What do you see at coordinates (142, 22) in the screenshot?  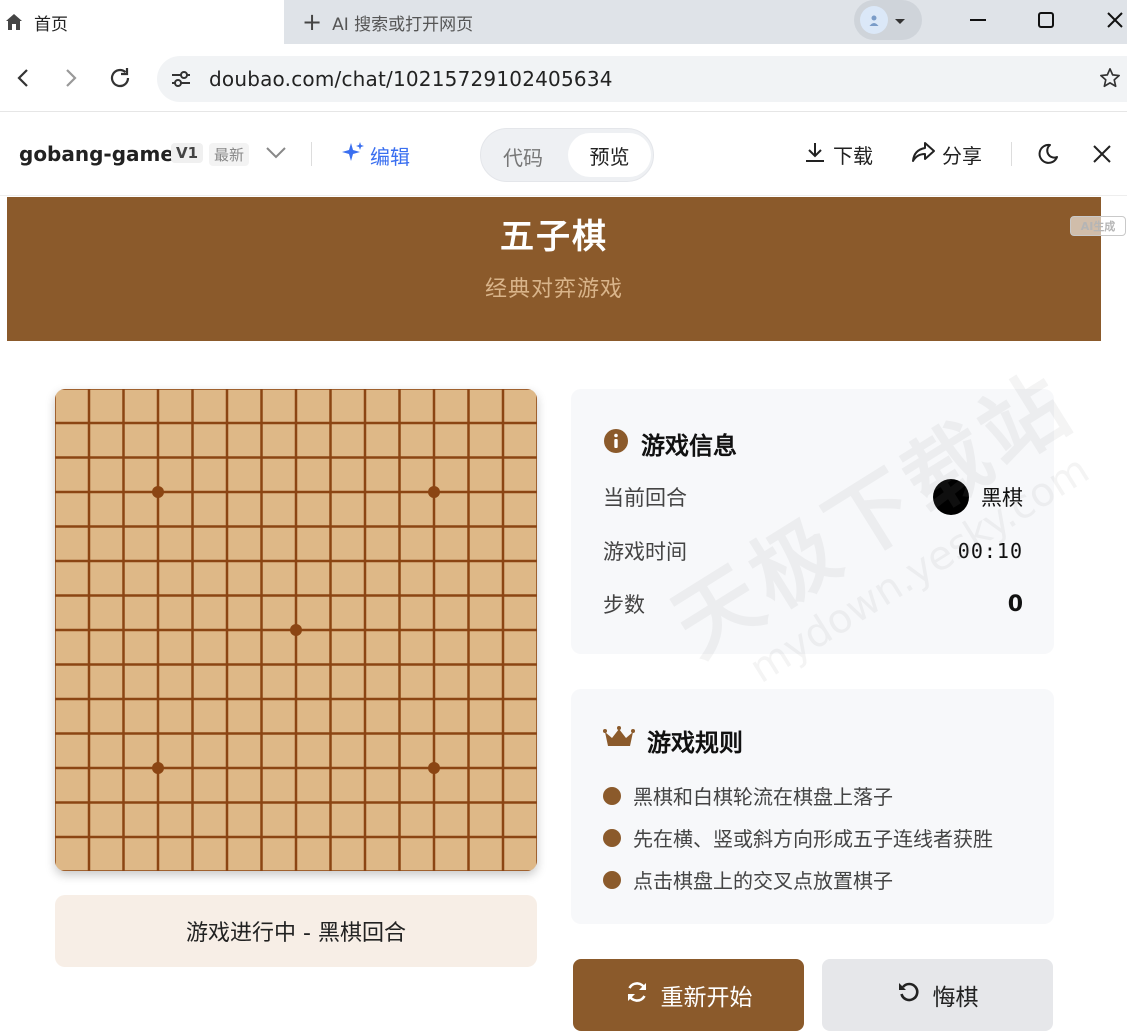 I see `browser-tab-active: 首页` at bounding box center [142, 22].